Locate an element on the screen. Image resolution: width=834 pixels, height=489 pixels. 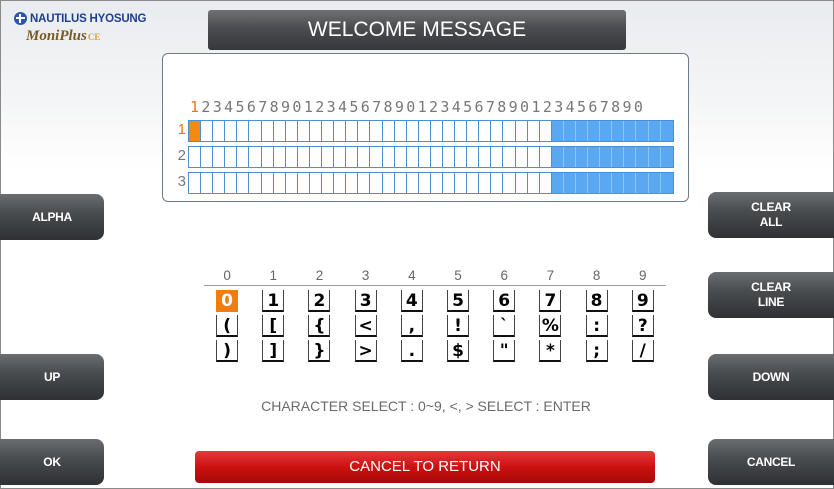
character-key: . is located at coordinates (412, 351).